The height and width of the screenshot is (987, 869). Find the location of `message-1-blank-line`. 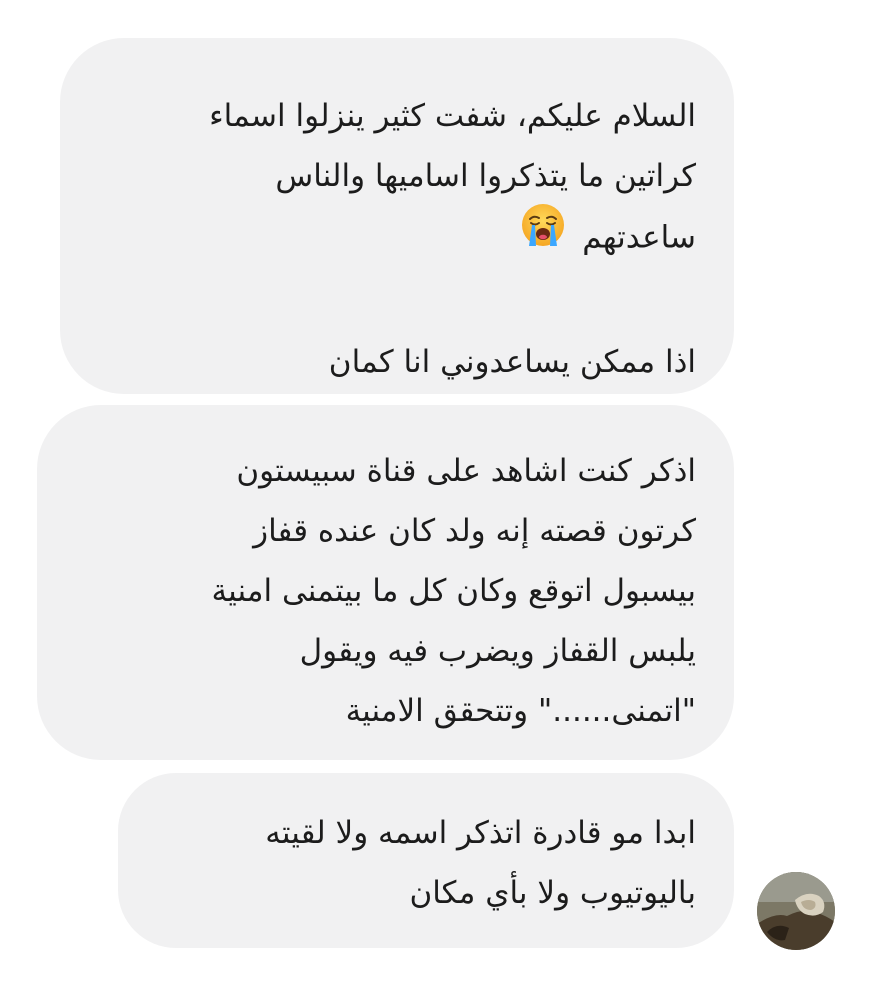

message-1-blank-line is located at coordinates (397, 302).